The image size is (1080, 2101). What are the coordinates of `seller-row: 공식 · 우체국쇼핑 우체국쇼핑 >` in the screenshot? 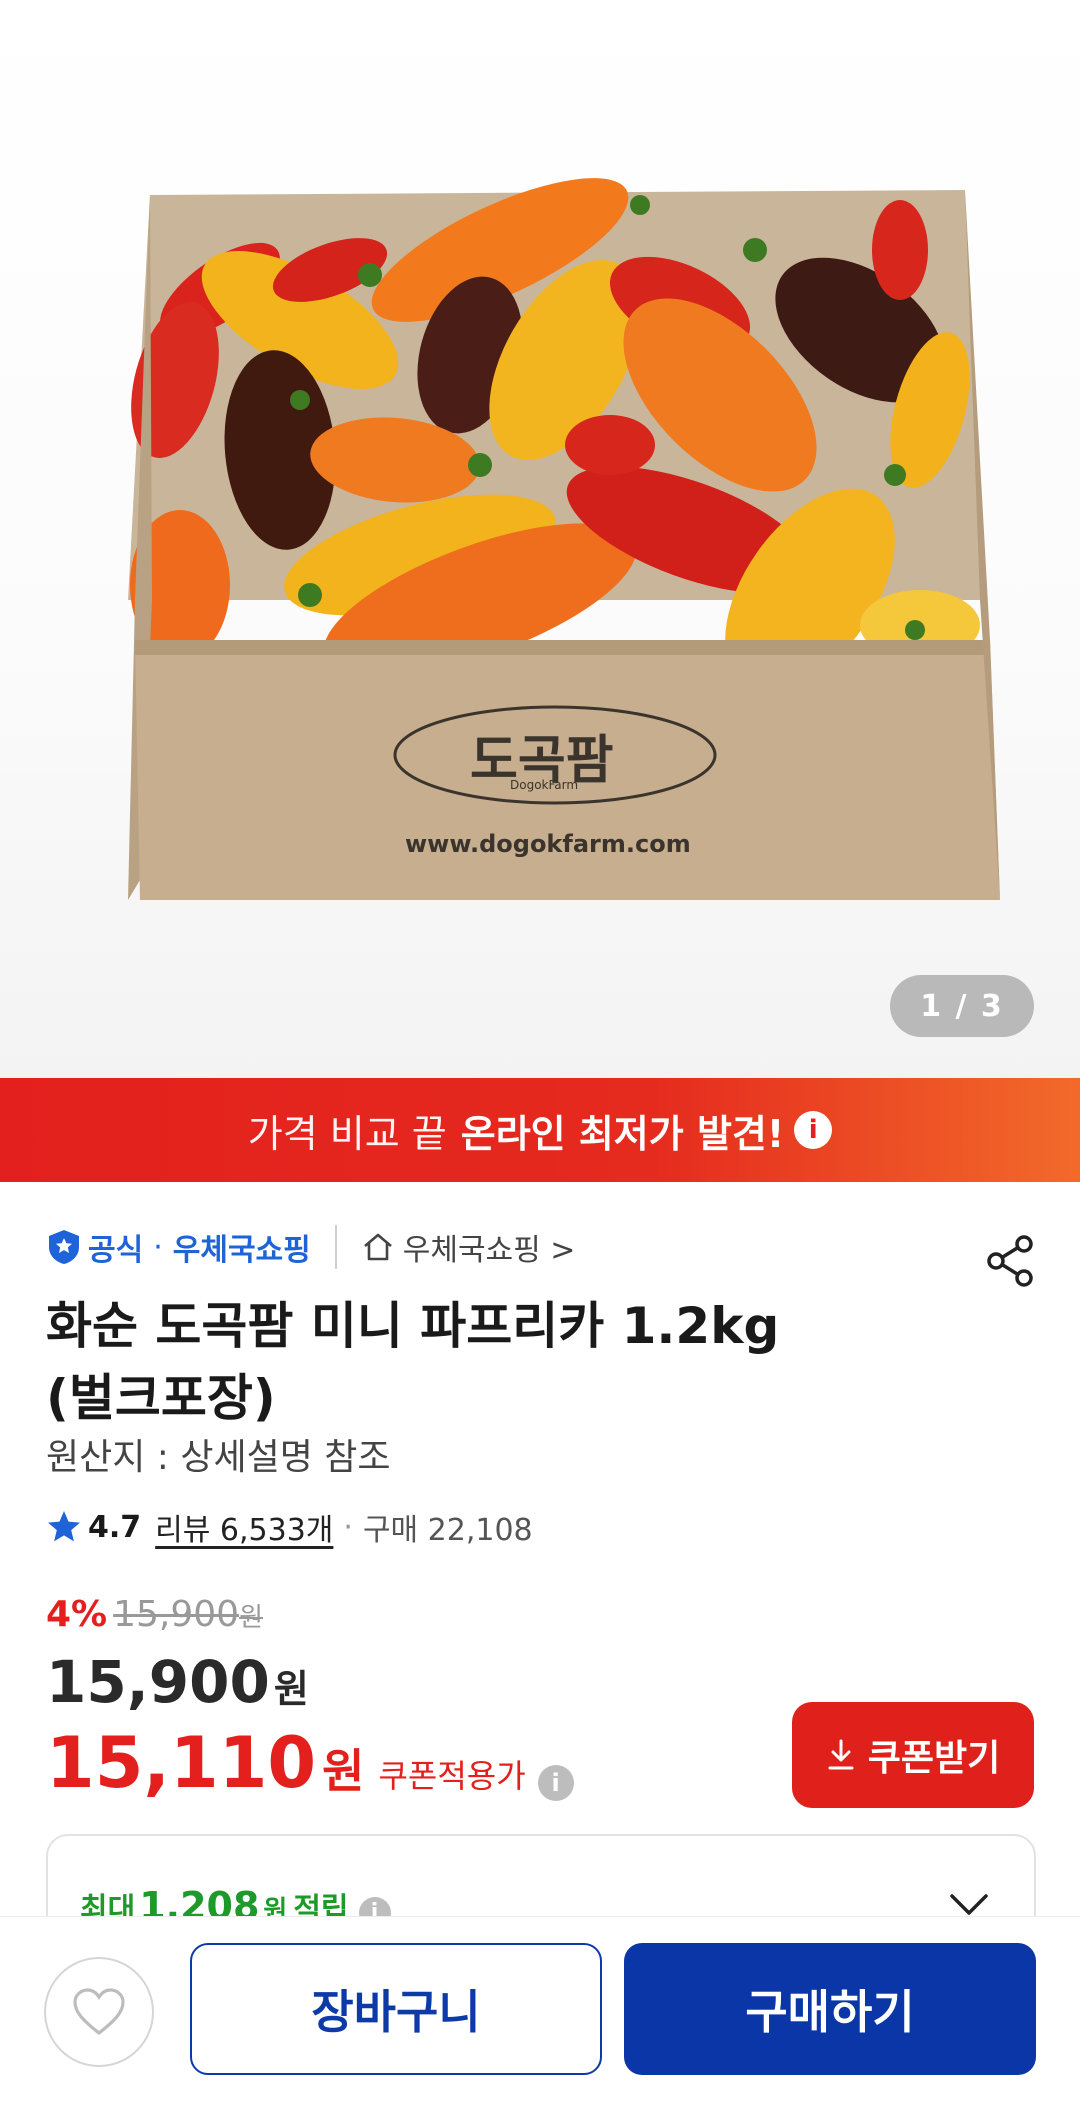 It's located at (310, 1247).